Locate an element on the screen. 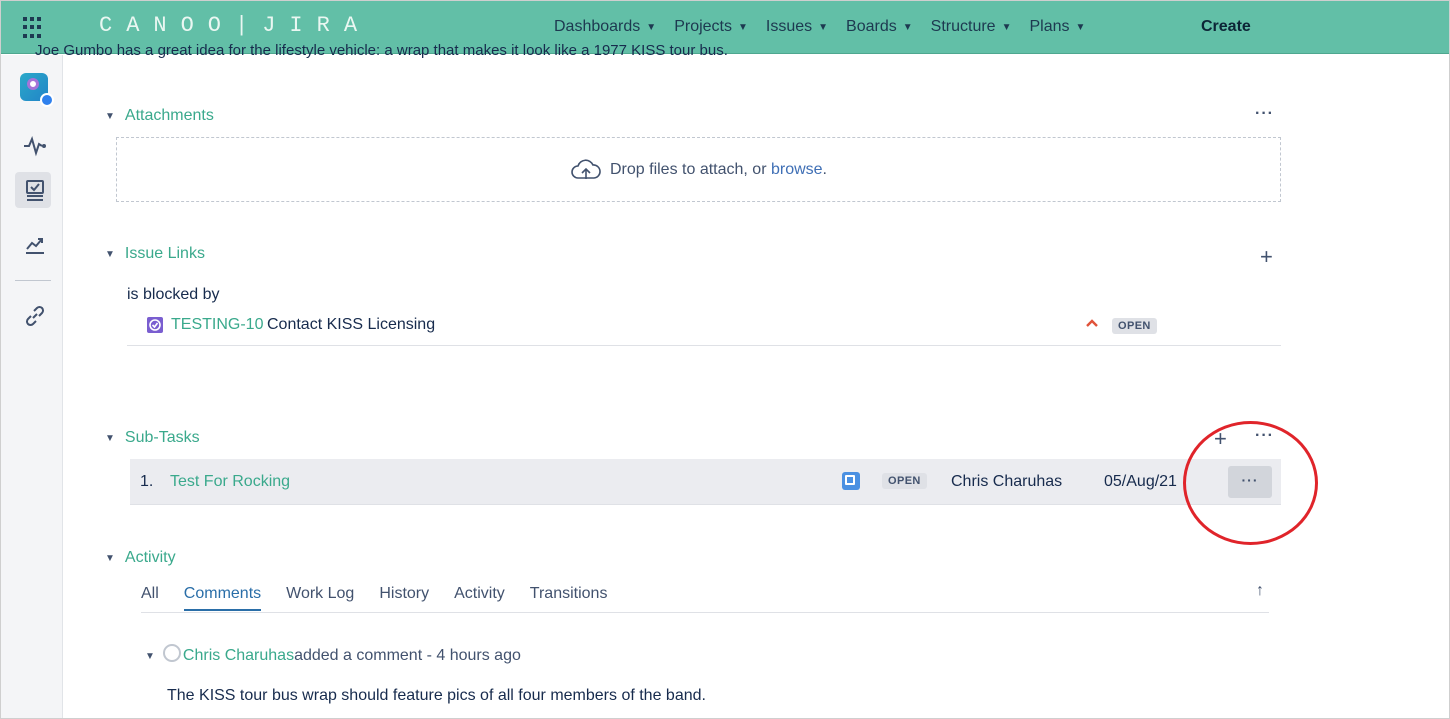 The height and width of the screenshot is (719, 1450). project-avatar is located at coordinates (37, 90).